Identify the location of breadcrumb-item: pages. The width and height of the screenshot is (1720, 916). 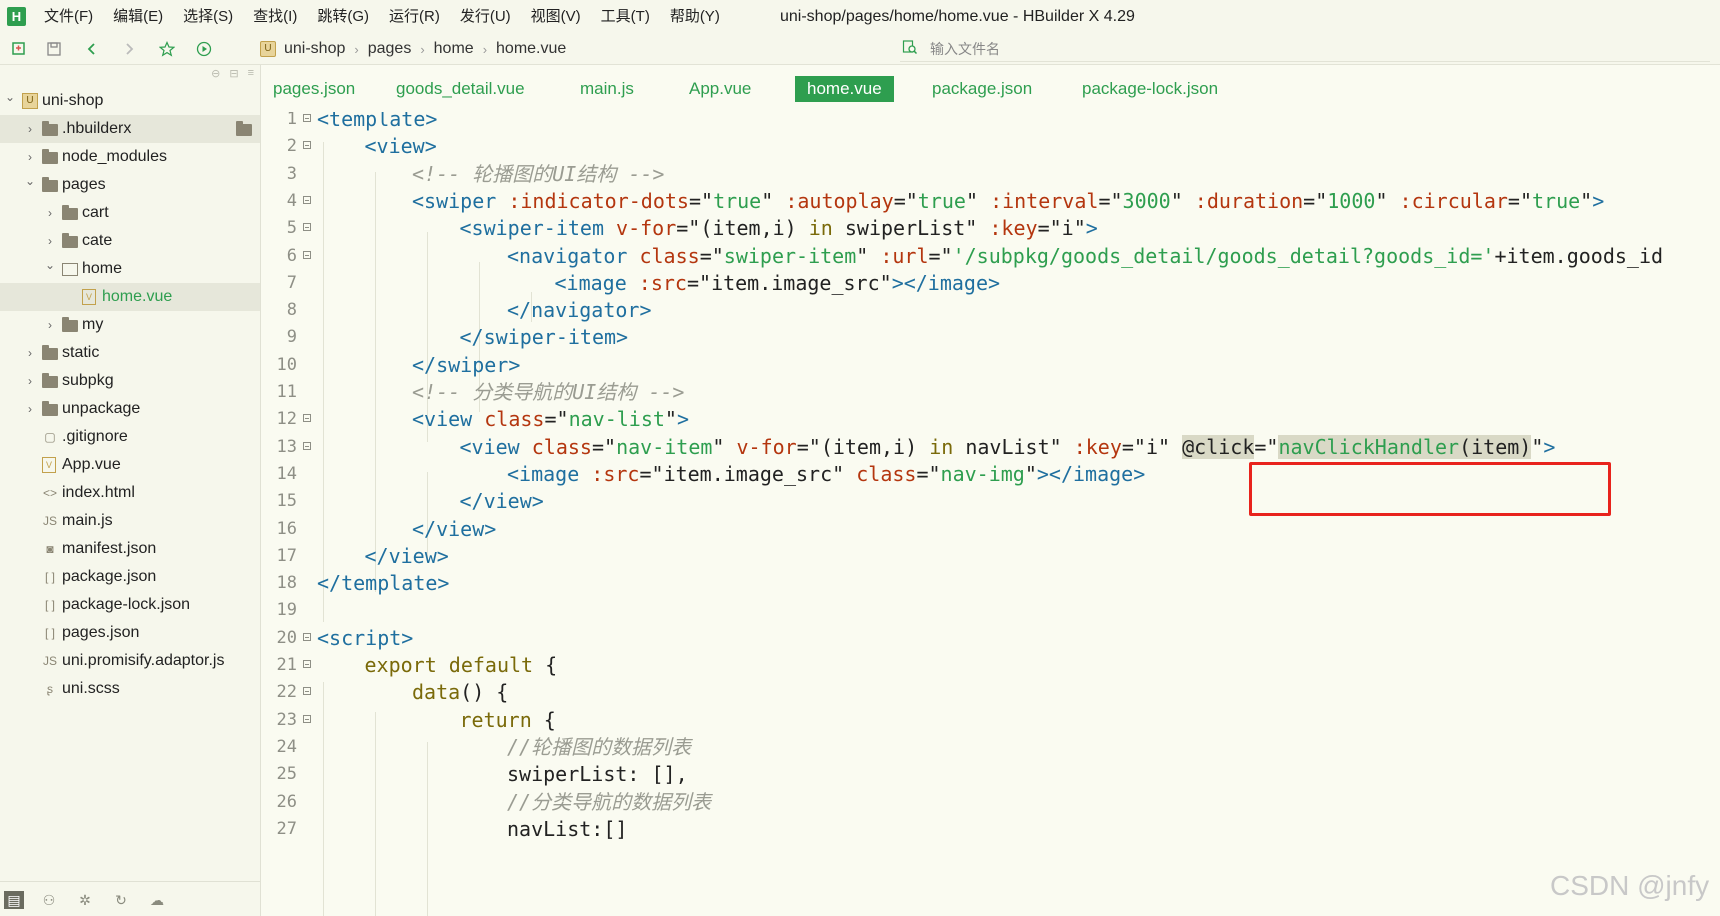
(390, 49).